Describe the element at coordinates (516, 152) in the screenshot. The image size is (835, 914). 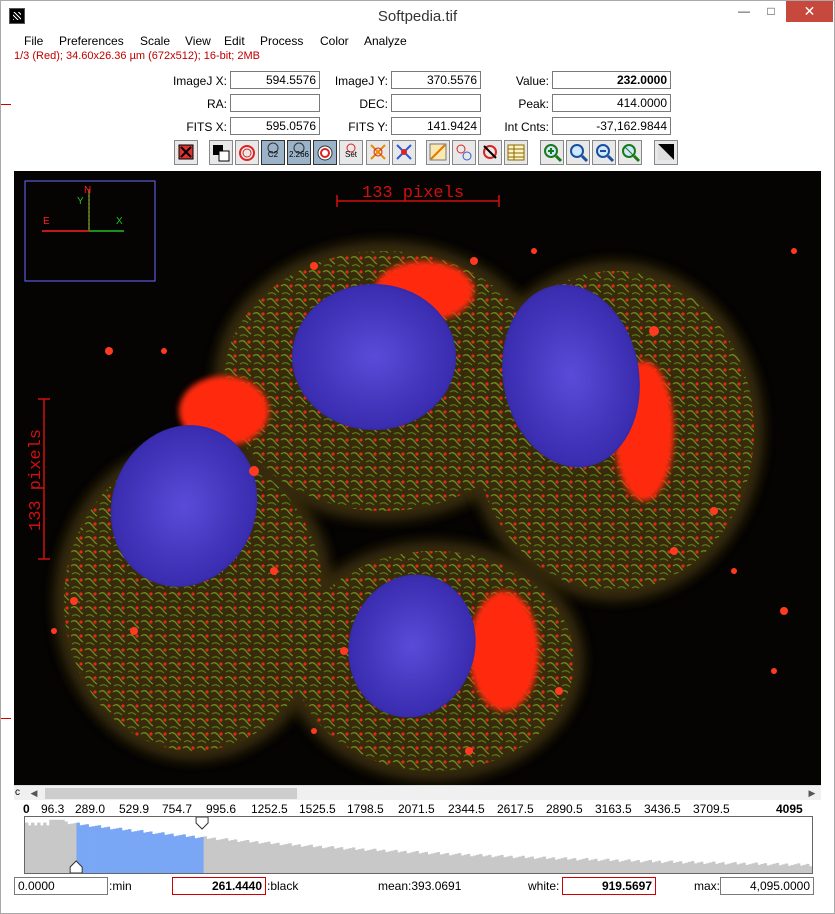
I see `table-icon` at that location.